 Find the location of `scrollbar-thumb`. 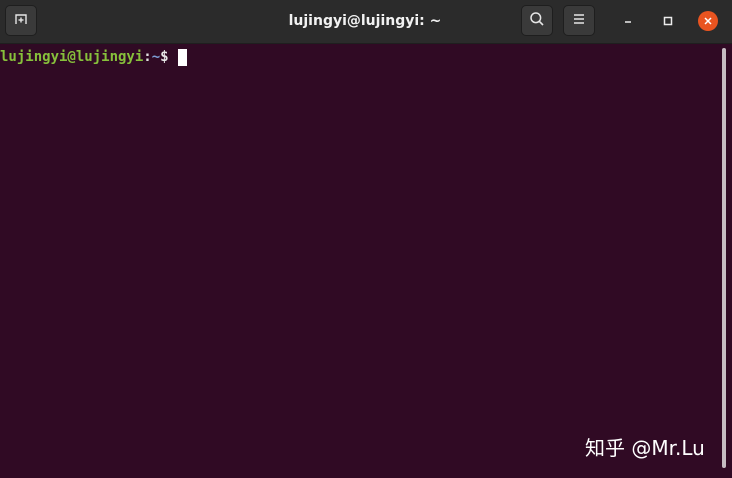

scrollbar-thumb is located at coordinates (724, 258).